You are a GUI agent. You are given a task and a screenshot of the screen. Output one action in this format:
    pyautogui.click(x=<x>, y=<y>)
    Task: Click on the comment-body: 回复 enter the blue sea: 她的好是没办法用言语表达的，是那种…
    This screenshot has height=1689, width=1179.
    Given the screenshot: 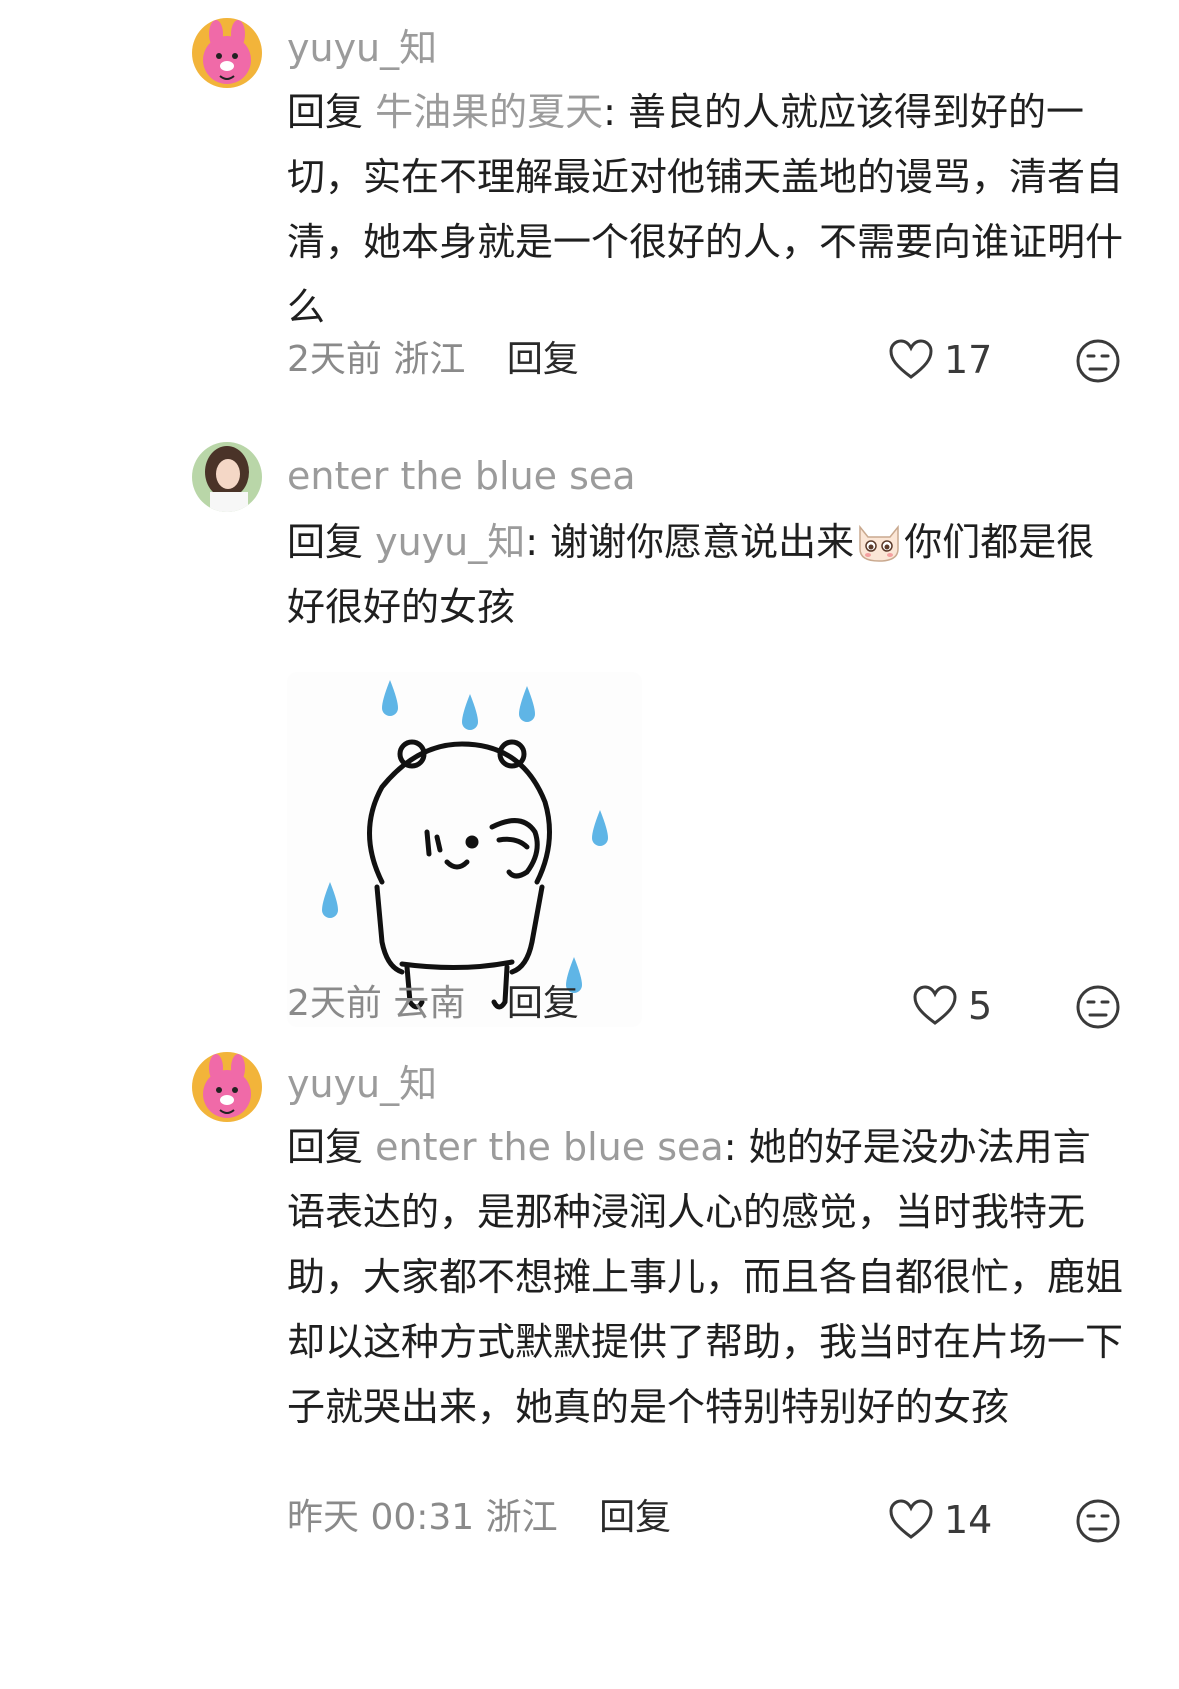 What is the action you would take?
    pyautogui.click(x=707, y=1277)
    